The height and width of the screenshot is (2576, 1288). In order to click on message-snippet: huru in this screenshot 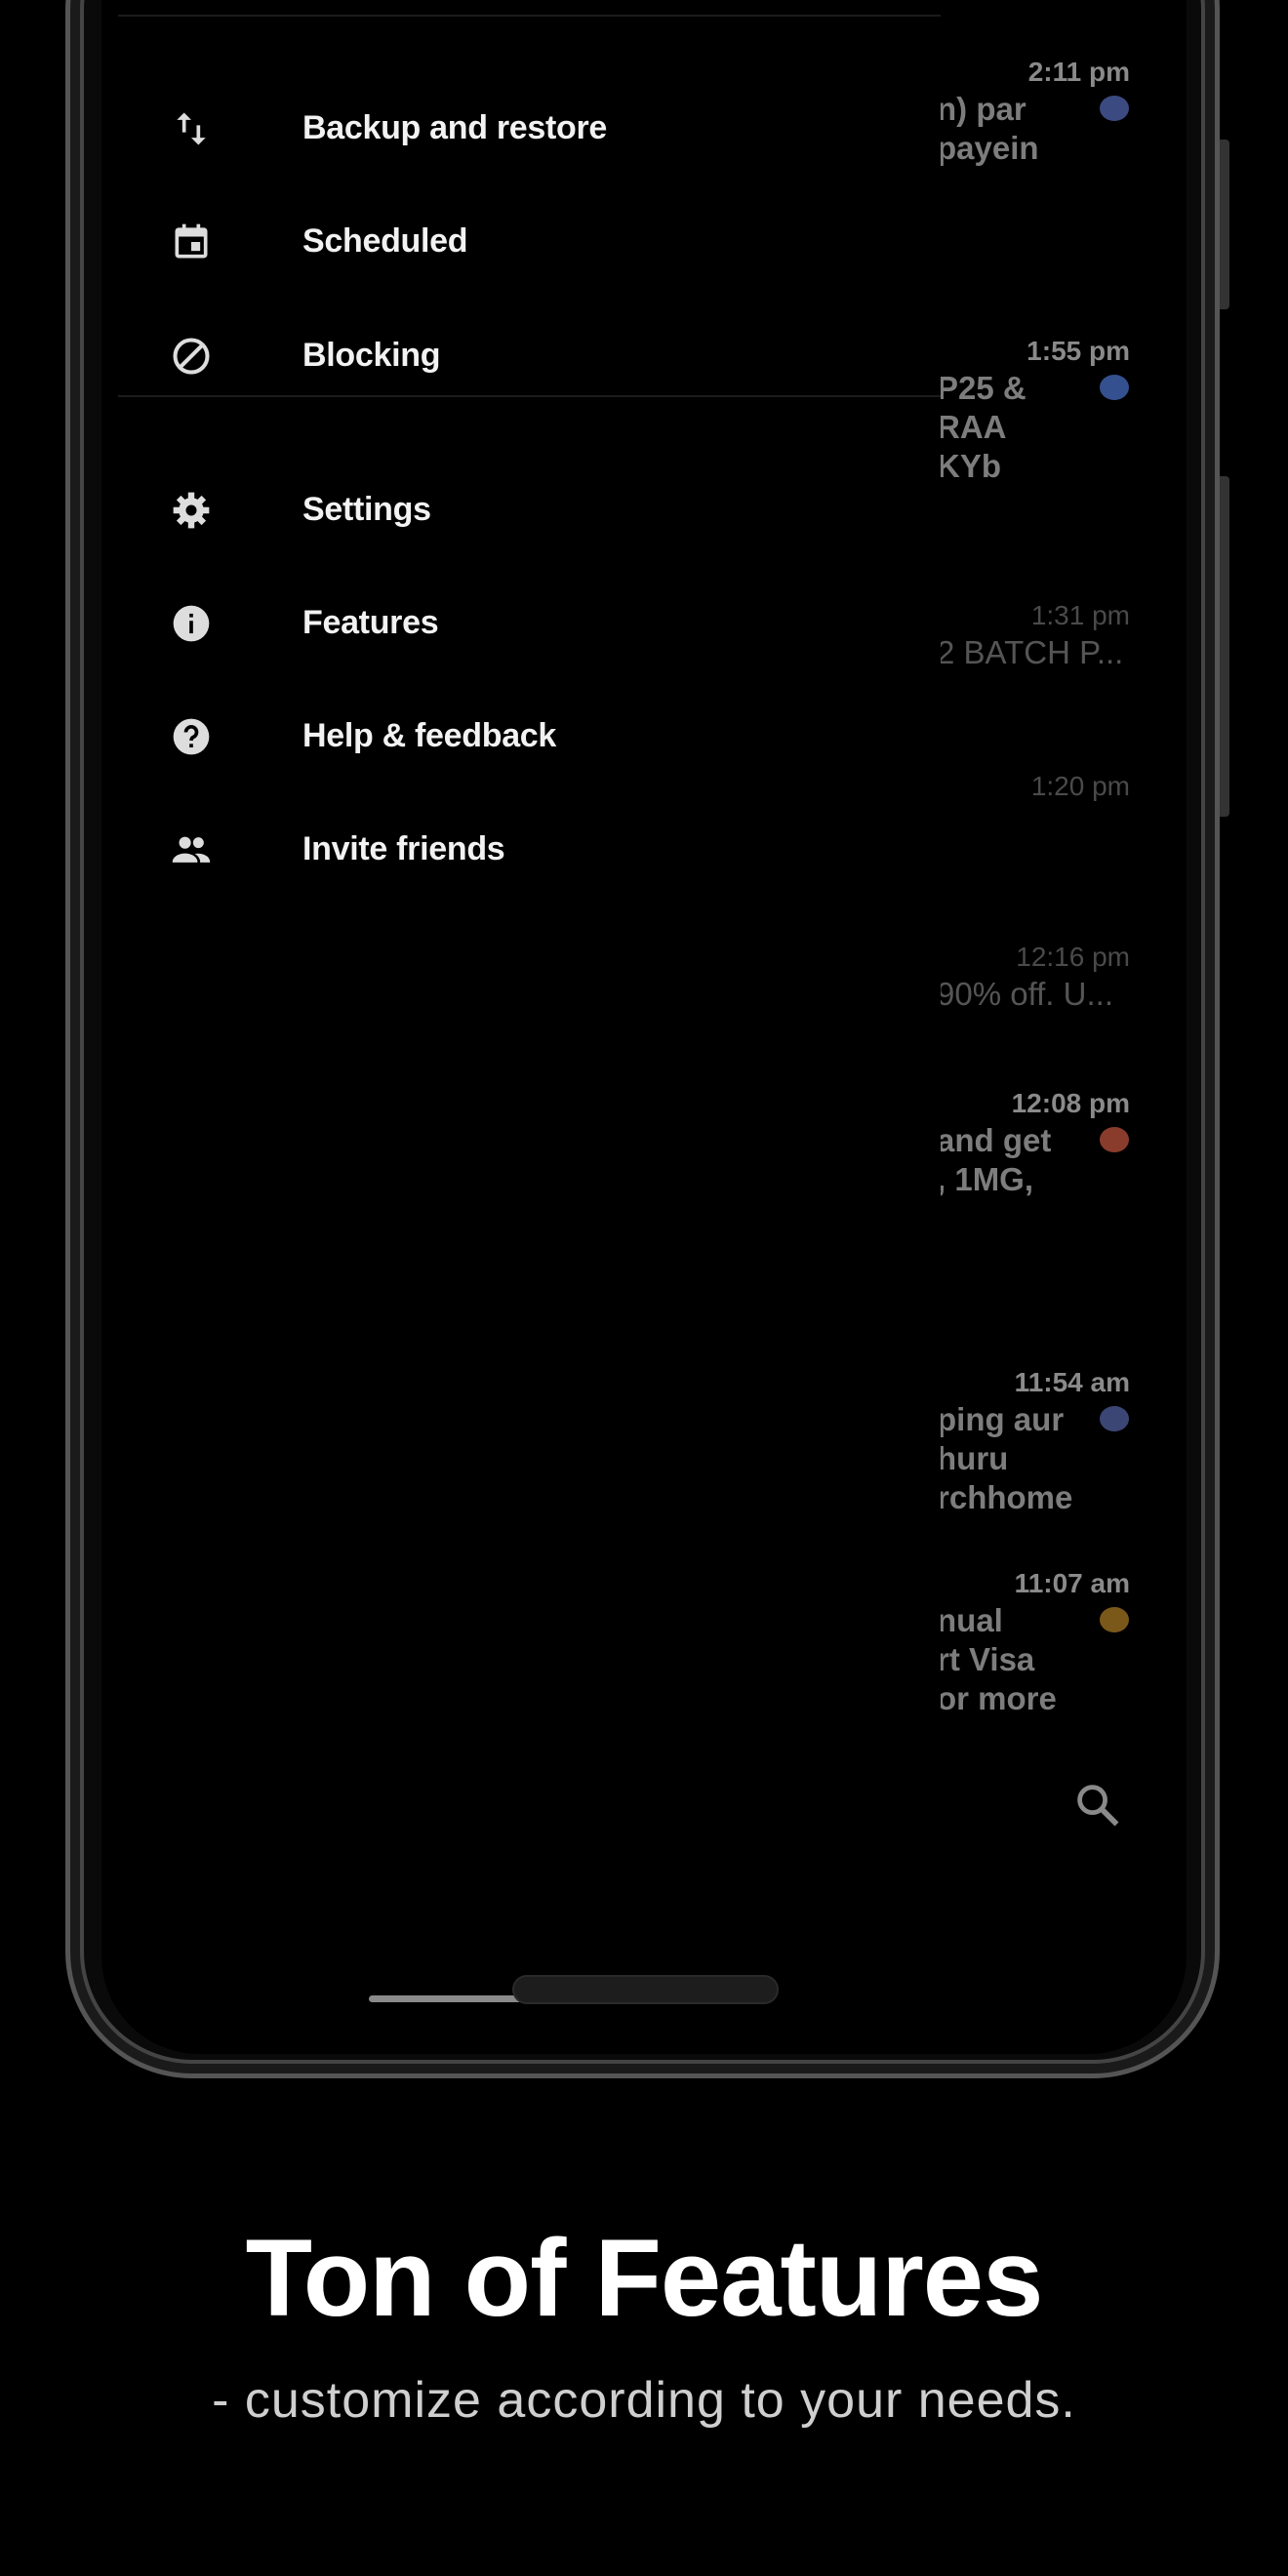, I will do `click(973, 1458)`.